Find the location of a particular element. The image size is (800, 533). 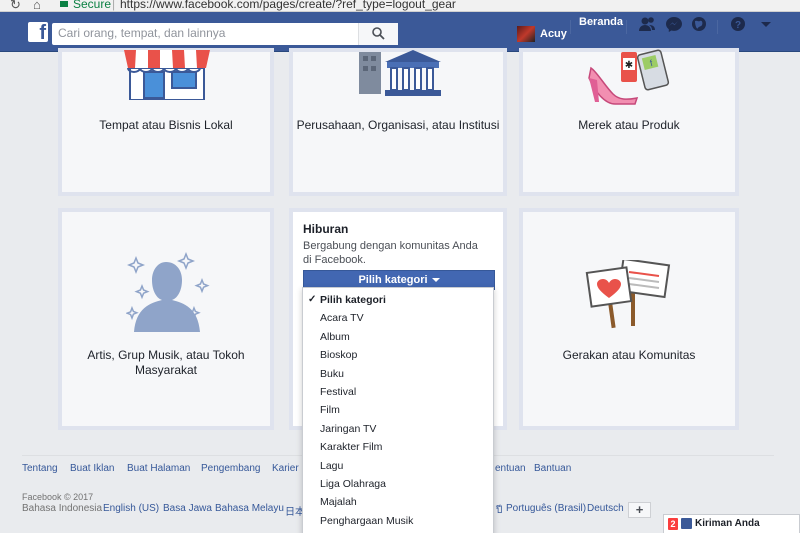

search-icon is located at coordinates (378, 33).